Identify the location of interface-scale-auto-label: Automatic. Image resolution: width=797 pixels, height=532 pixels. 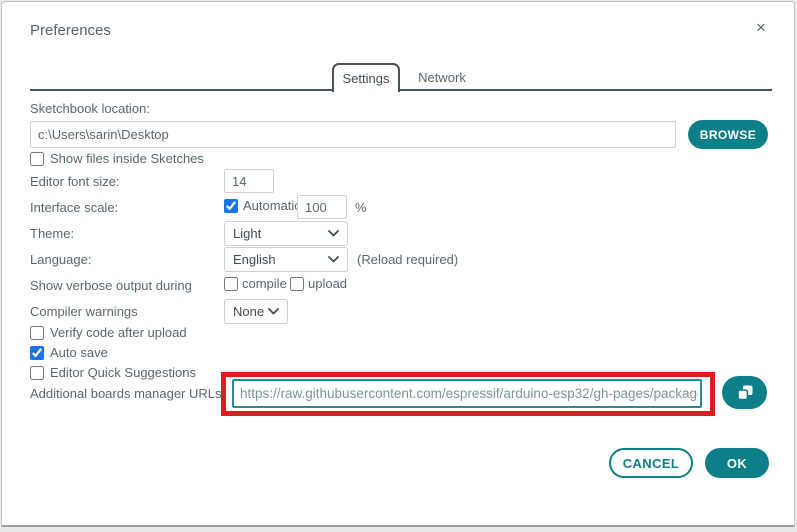
(272, 205).